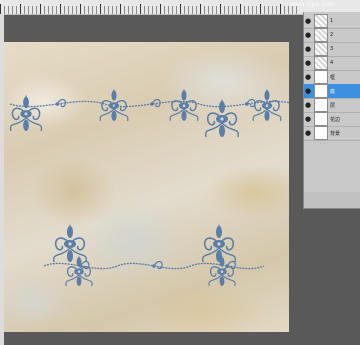  What do you see at coordinates (335, 133) in the screenshot?
I see `layer-name: 背景` at bounding box center [335, 133].